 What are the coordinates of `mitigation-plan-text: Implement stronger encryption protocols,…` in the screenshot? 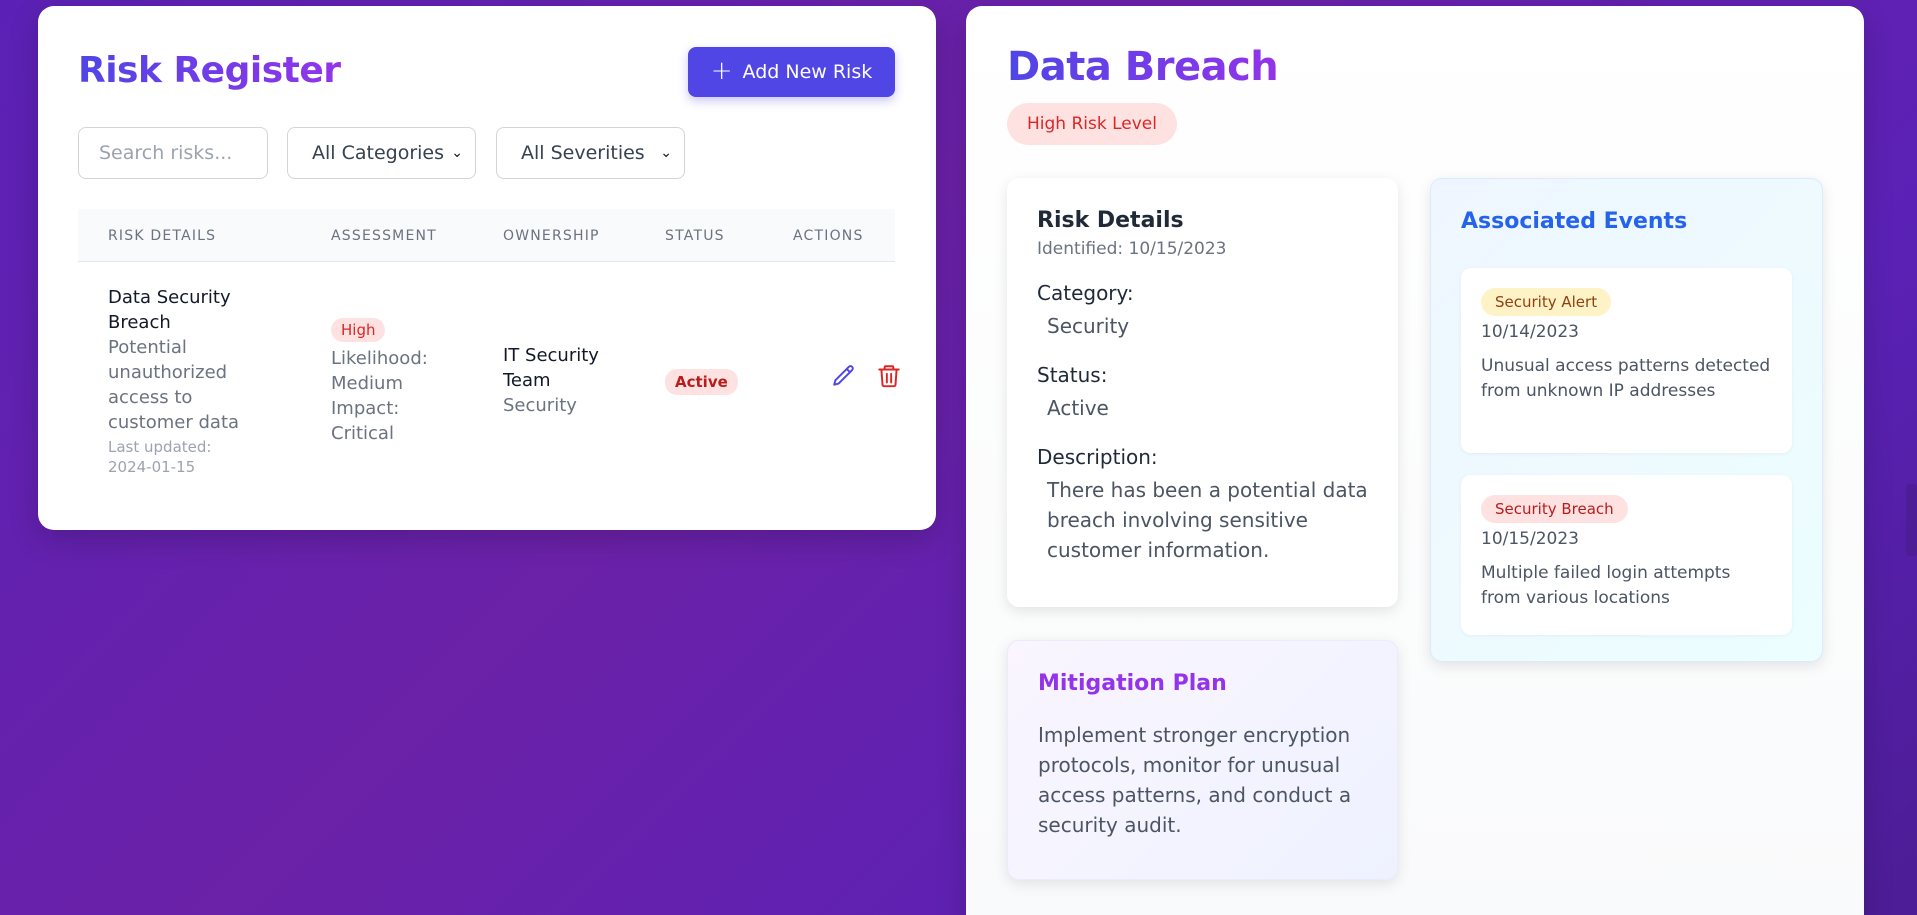 It's located at (1195, 780).